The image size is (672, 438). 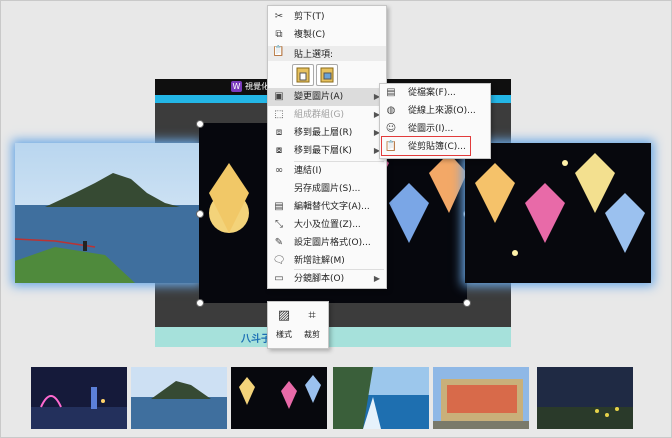 I want to click on style-label: 樣式, so click(x=284, y=334).